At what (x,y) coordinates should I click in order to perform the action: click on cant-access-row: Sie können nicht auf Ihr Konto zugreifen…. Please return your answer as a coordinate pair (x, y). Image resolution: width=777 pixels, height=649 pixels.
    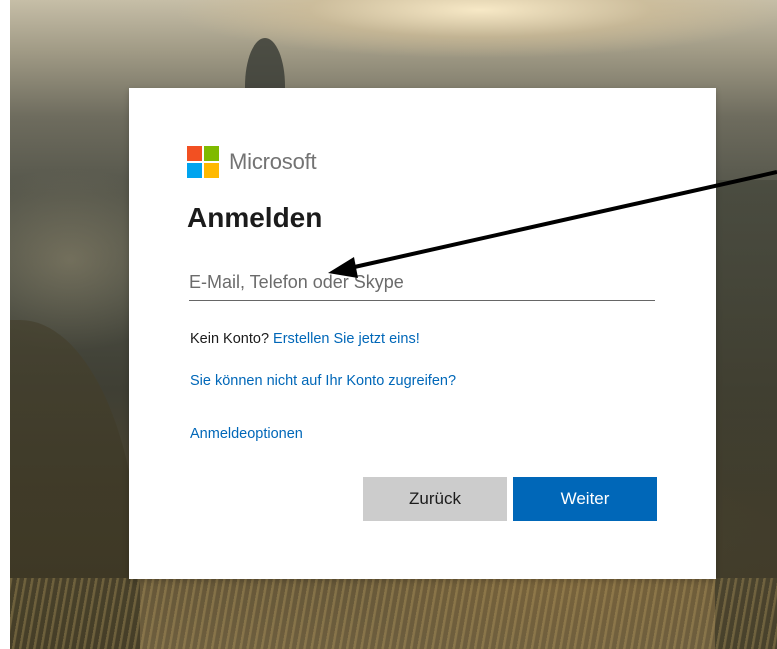
    Looking at the image, I should click on (323, 381).